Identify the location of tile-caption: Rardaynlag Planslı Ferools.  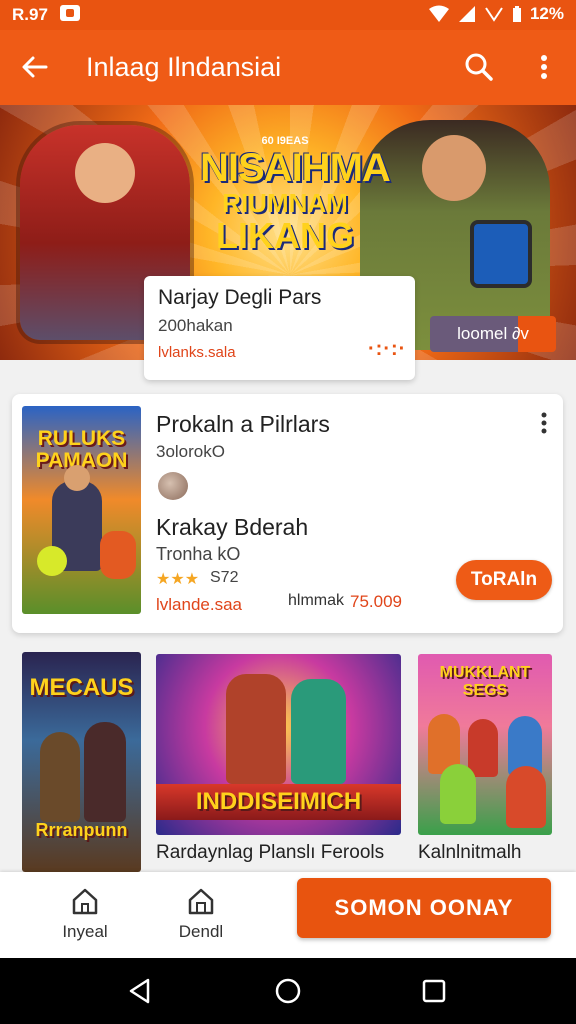
(270, 852).